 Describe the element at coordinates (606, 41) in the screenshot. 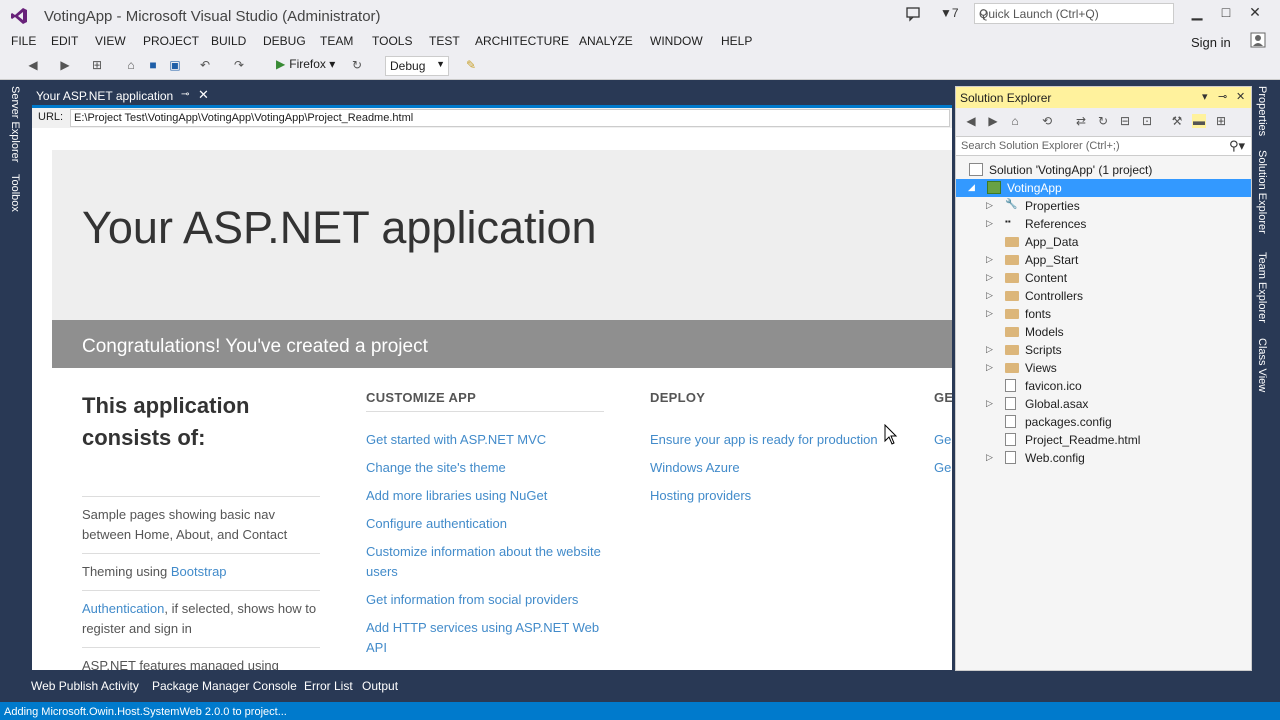

I see `menu-analyze: ANALYZE` at that location.